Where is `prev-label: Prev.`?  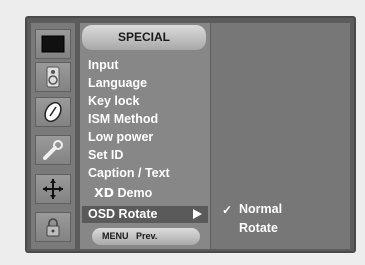 prev-label: Prev. is located at coordinates (147, 236).